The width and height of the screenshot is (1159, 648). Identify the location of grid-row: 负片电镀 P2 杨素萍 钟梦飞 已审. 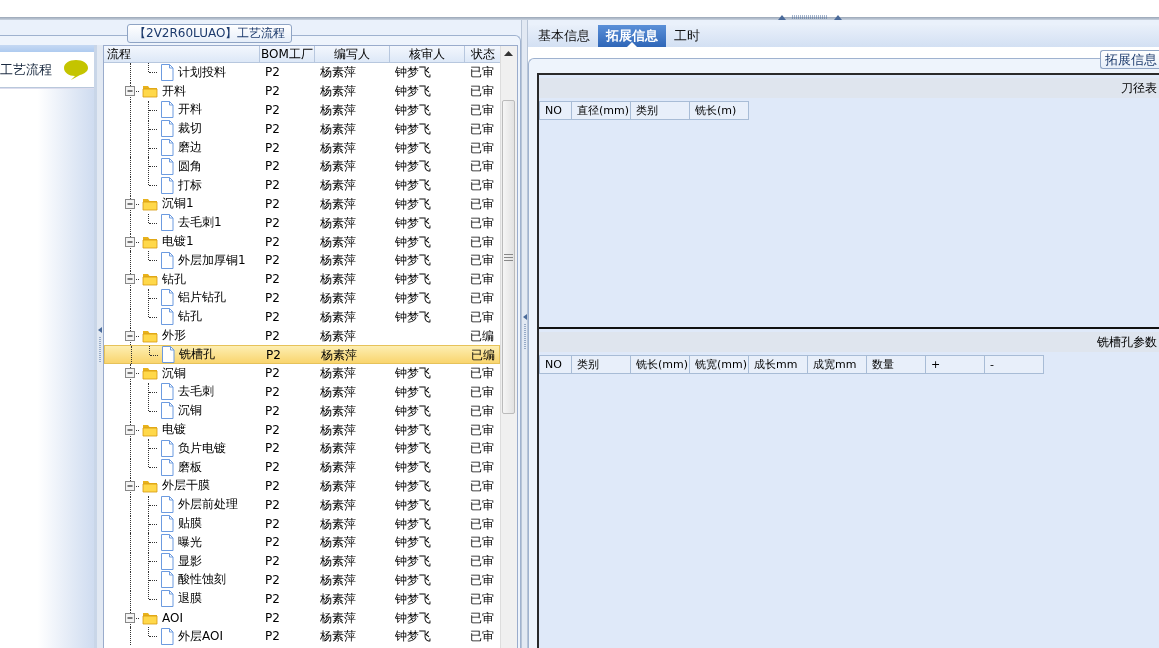
(302, 448).